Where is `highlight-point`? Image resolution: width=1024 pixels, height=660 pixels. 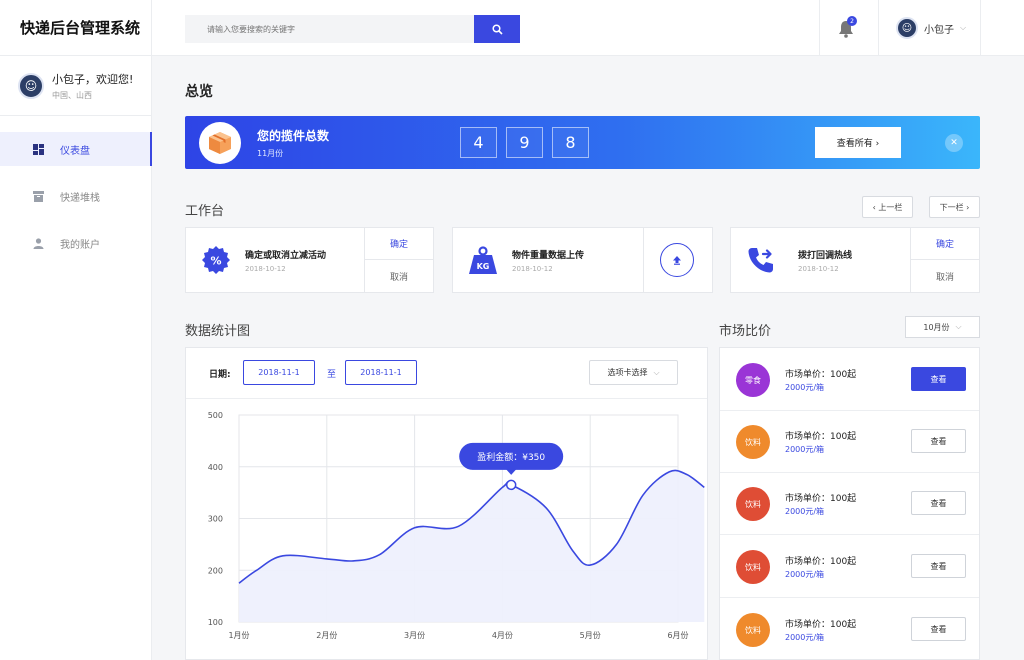 highlight-point is located at coordinates (511, 485).